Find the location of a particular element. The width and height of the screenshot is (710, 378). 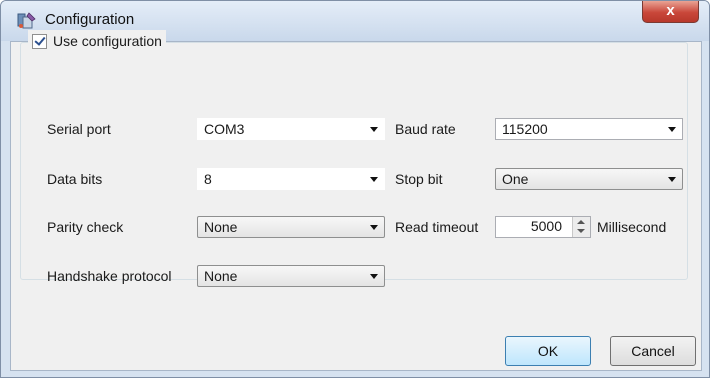

app-icon is located at coordinates (26, 20).